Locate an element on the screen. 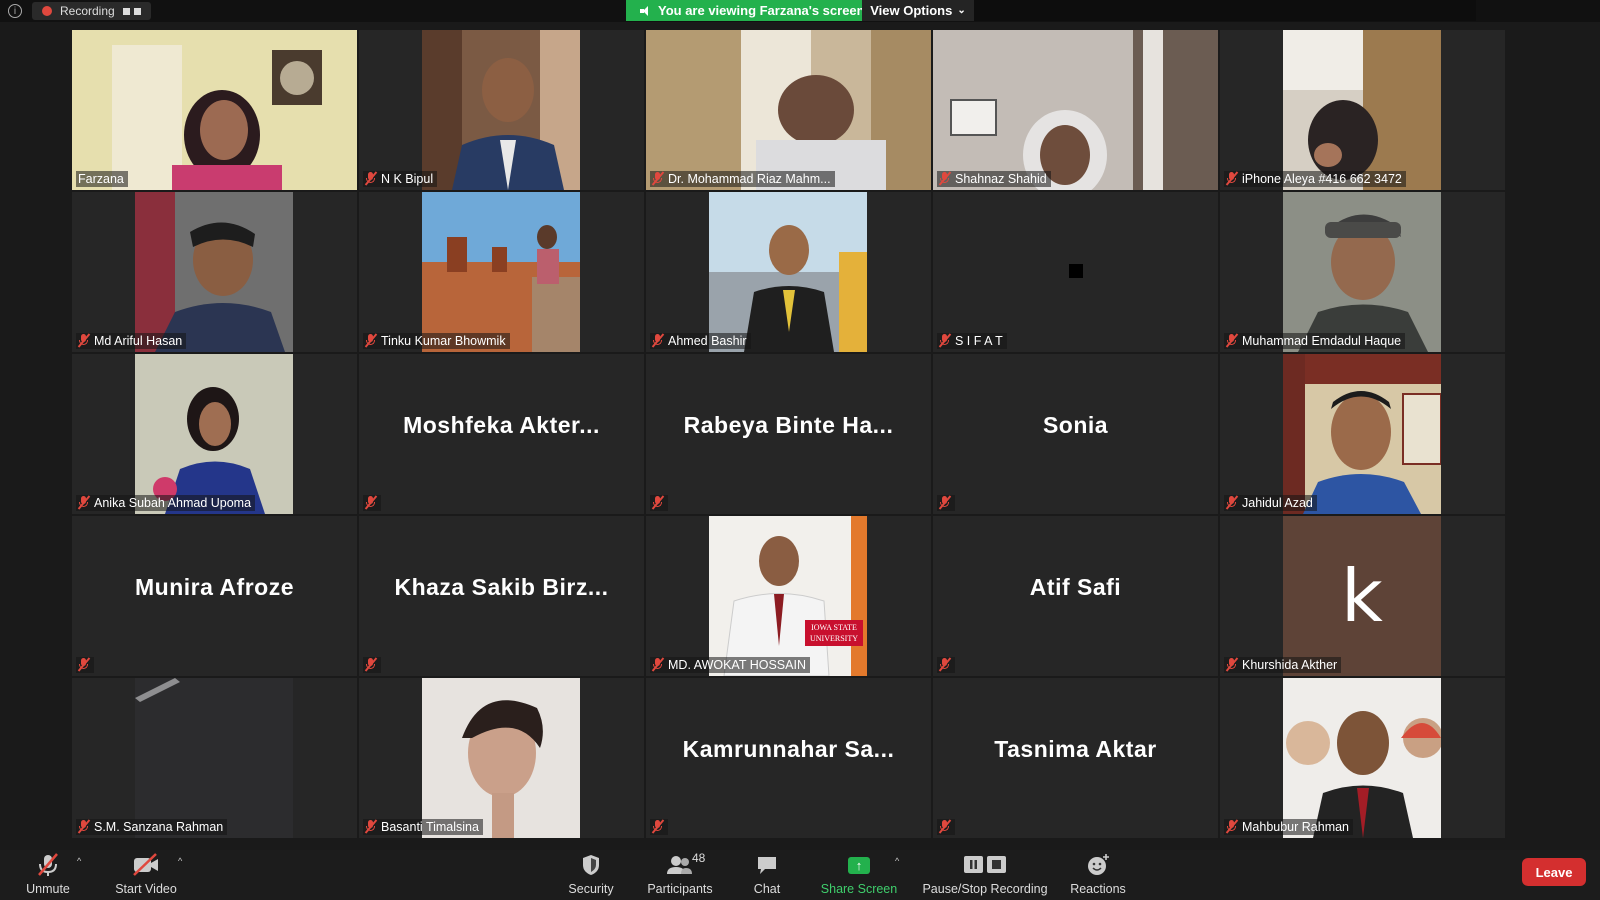 The width and height of the screenshot is (1600, 900). chat-button: Chat is located at coordinates (767, 875).